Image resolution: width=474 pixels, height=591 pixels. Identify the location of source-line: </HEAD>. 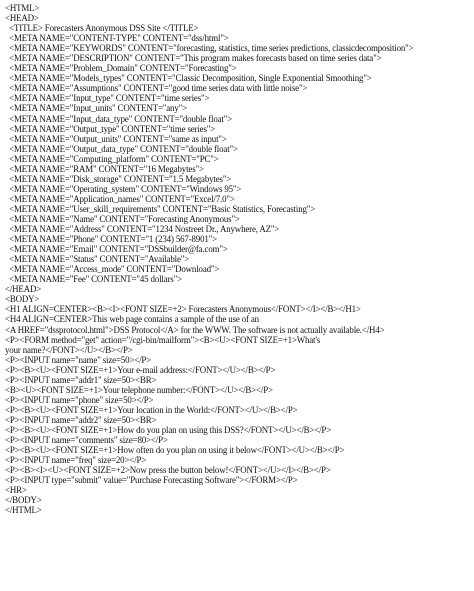
(23, 289).